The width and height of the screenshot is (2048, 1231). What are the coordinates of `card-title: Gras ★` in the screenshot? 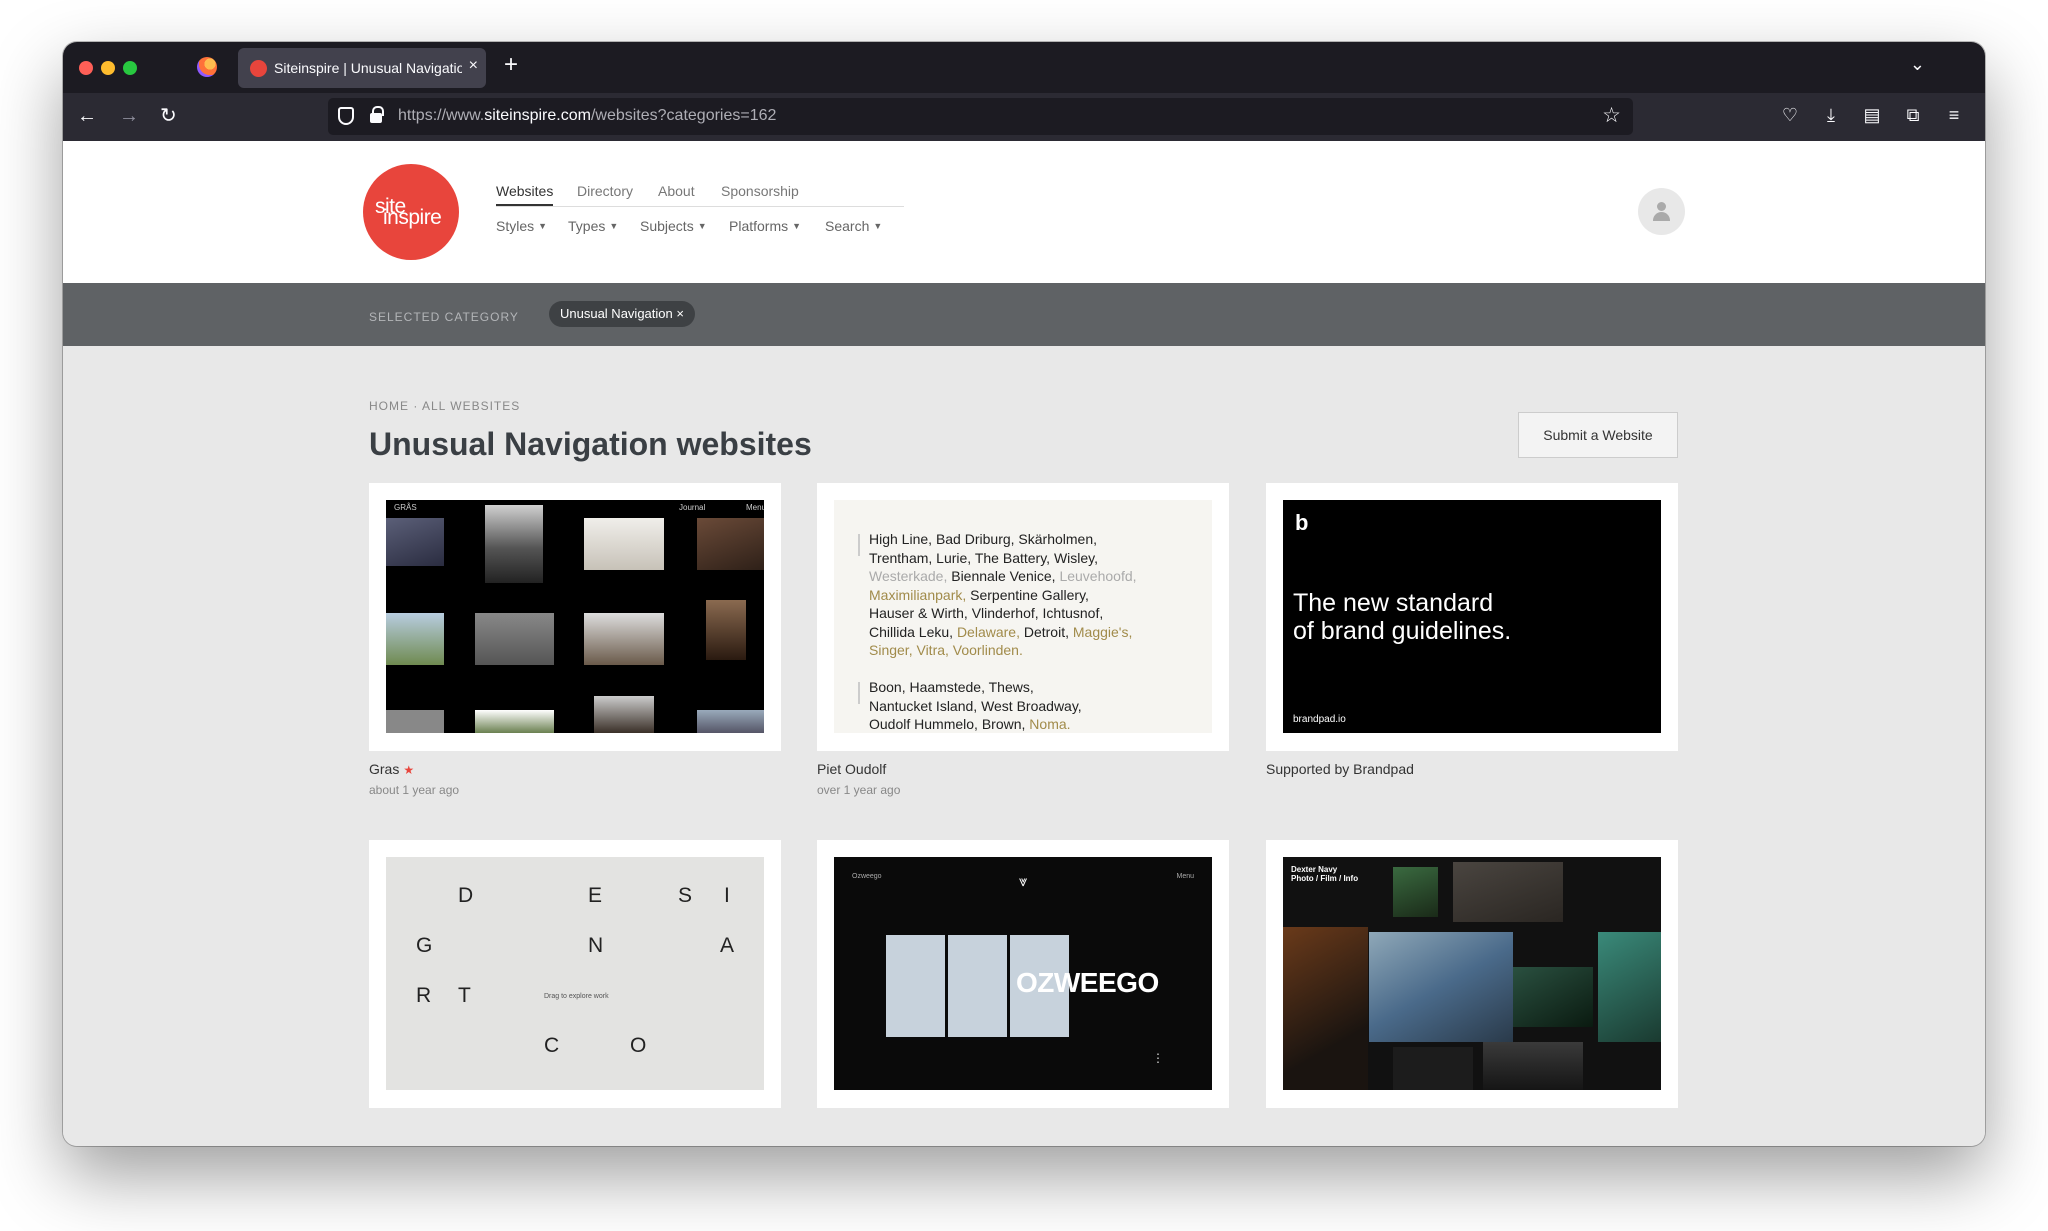 It's located at (391, 769).